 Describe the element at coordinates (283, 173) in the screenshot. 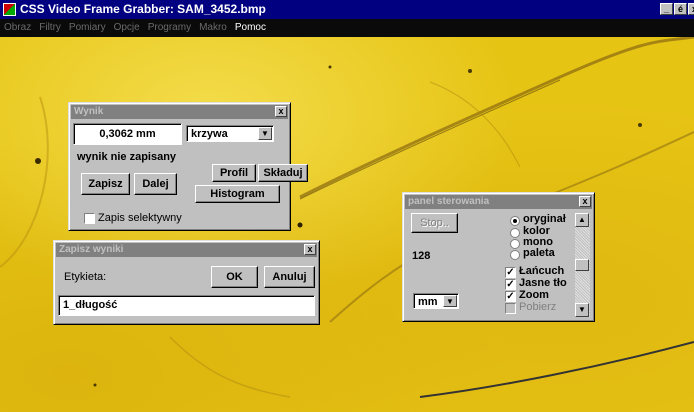

I see `skladuj-button: Składuj` at that location.